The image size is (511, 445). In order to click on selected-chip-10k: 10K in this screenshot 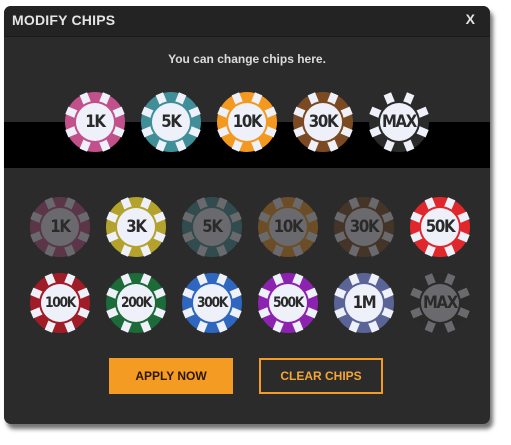, I will do `click(247, 122)`.